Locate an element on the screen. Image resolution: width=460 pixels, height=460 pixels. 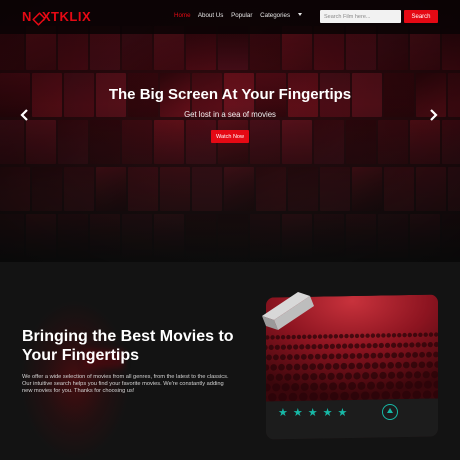
ticket-icon is located at coordinates (288, 311).